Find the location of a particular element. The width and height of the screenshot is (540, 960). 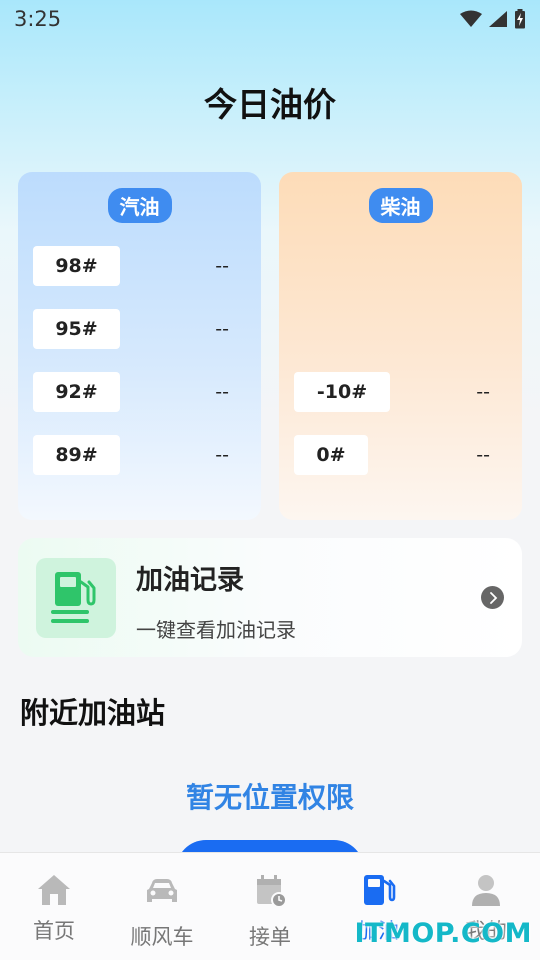

diesel-label: 柴油 is located at coordinates (400, 205).